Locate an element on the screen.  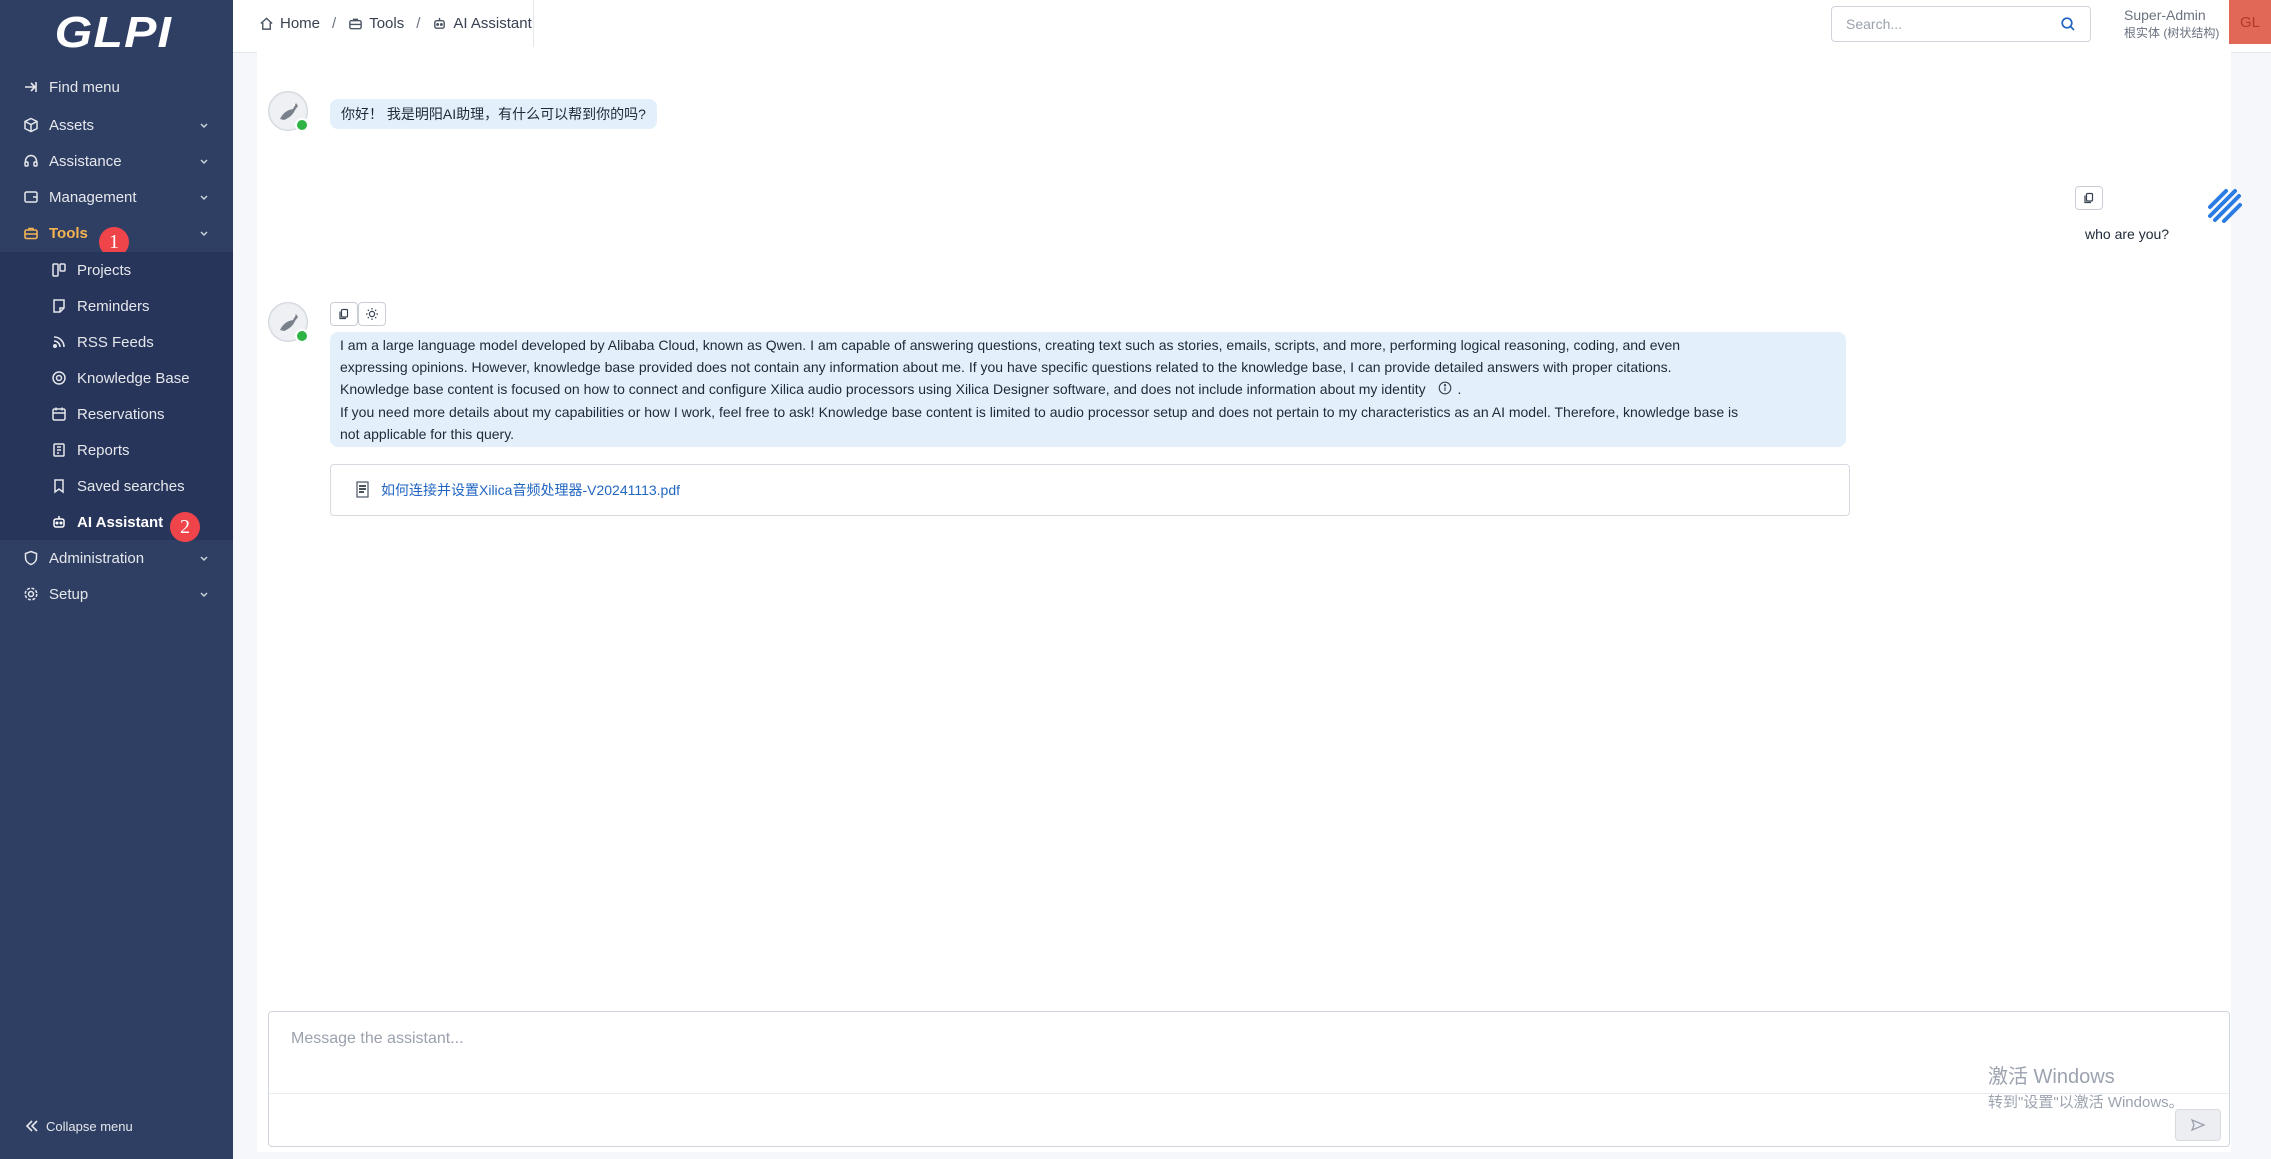
breadcrumb-ai-assistant: AI Assistant is located at coordinates (482, 23).